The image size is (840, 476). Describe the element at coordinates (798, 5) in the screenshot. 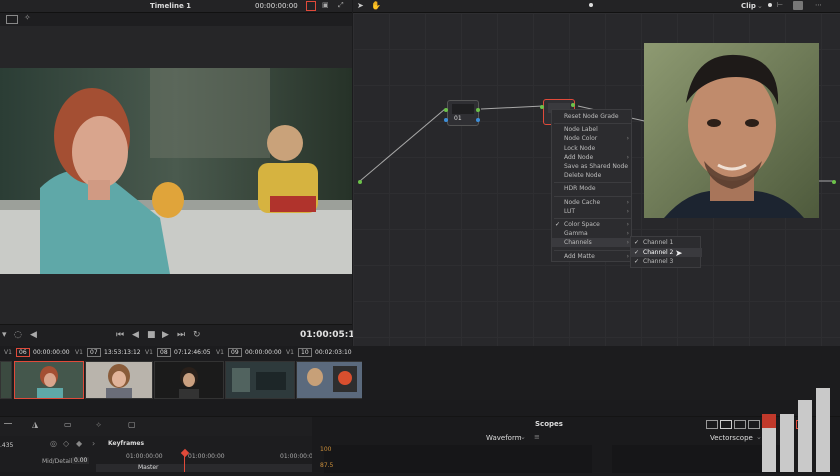

I see `node-view-icon` at that location.